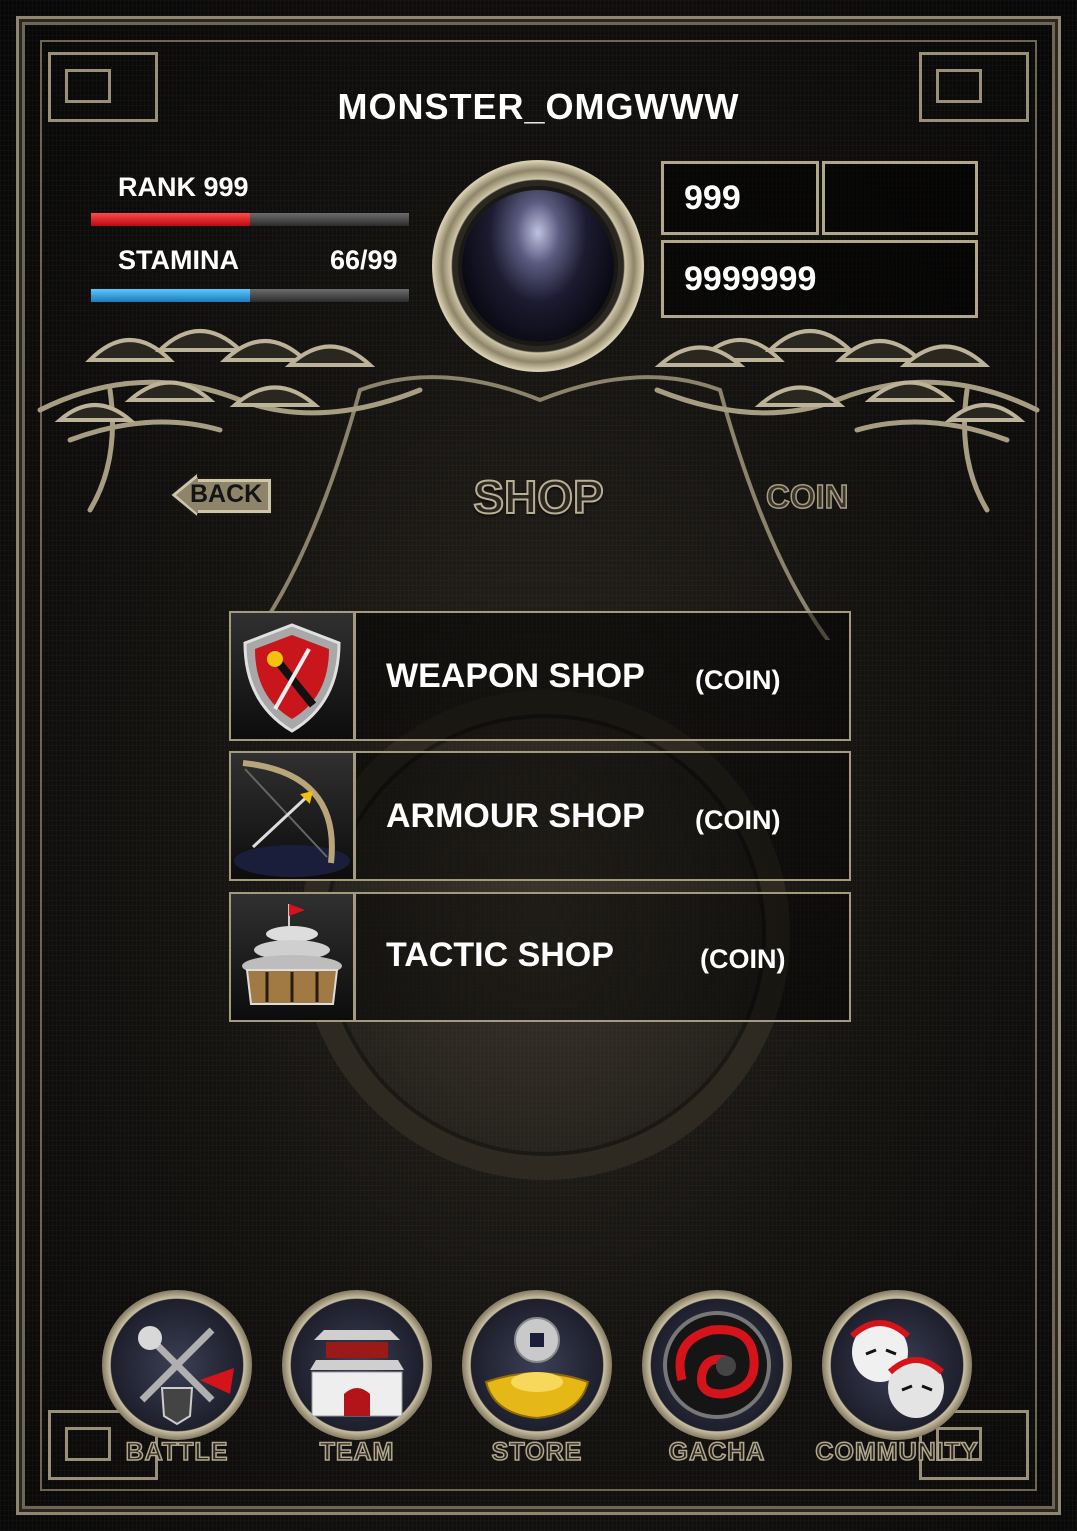 The width and height of the screenshot is (1077, 1531). Describe the element at coordinates (538, 106) in the screenshot. I see `player-name: MONSTER_OMGWWW` at that location.